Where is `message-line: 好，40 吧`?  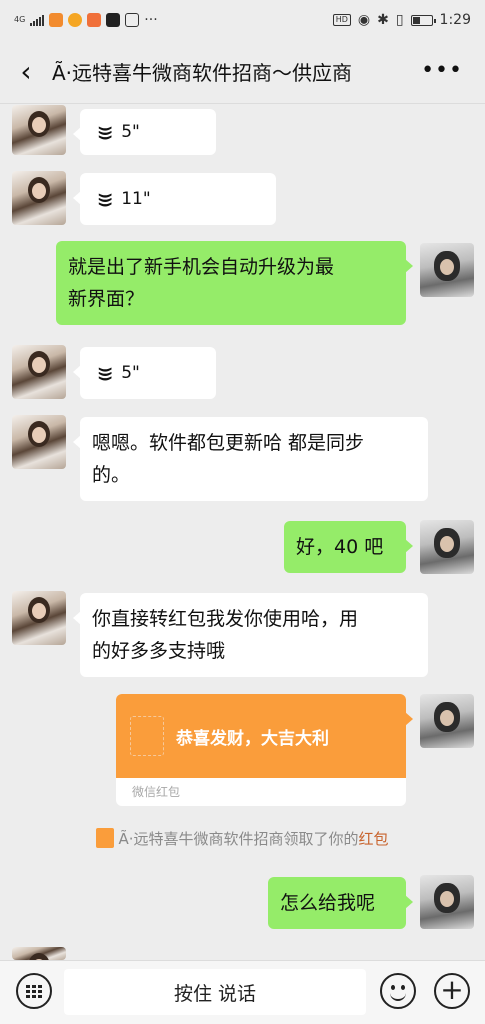 message-line: 好，40 吧 is located at coordinates (340, 547).